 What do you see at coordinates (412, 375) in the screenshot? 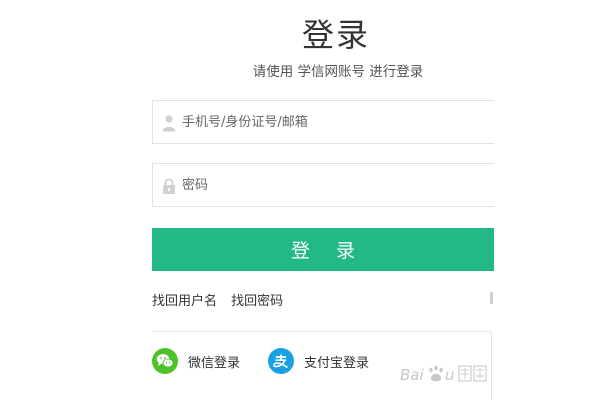
I see `svg-text: Bai` at bounding box center [412, 375].